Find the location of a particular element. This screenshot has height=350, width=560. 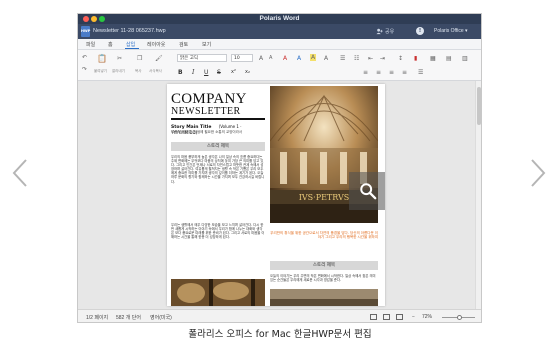

italic-button: I is located at coordinates (193, 72).